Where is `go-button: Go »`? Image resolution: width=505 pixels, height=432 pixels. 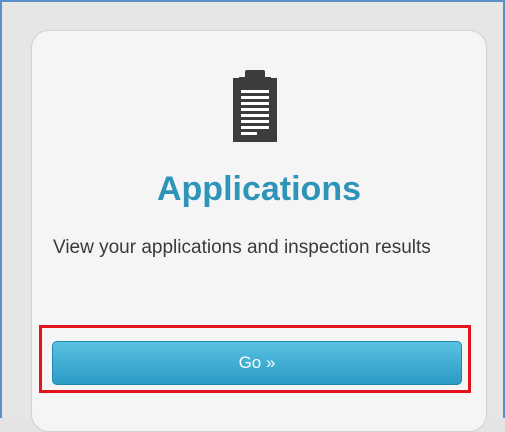 go-button: Go » is located at coordinates (257, 363).